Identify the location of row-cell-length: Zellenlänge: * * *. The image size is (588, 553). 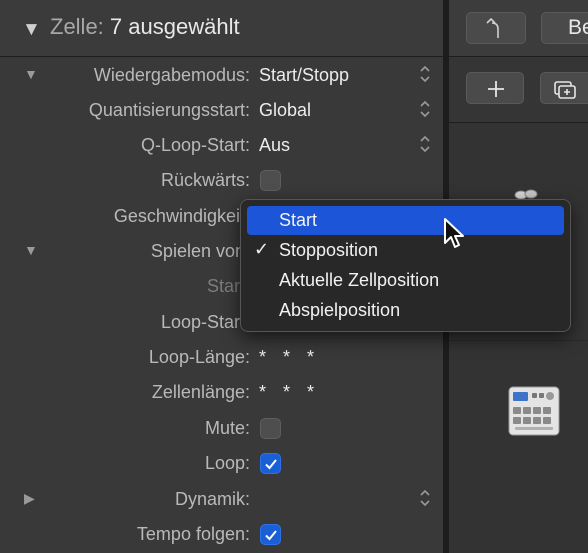
(221, 391).